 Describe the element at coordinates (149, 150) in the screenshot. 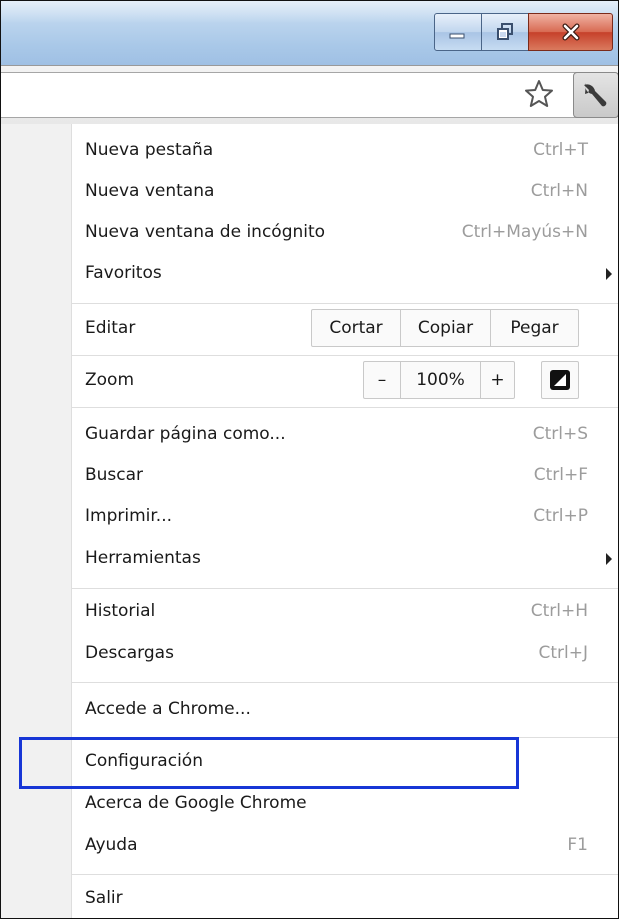

I see `menu-item-label: Nueva pestaña` at that location.